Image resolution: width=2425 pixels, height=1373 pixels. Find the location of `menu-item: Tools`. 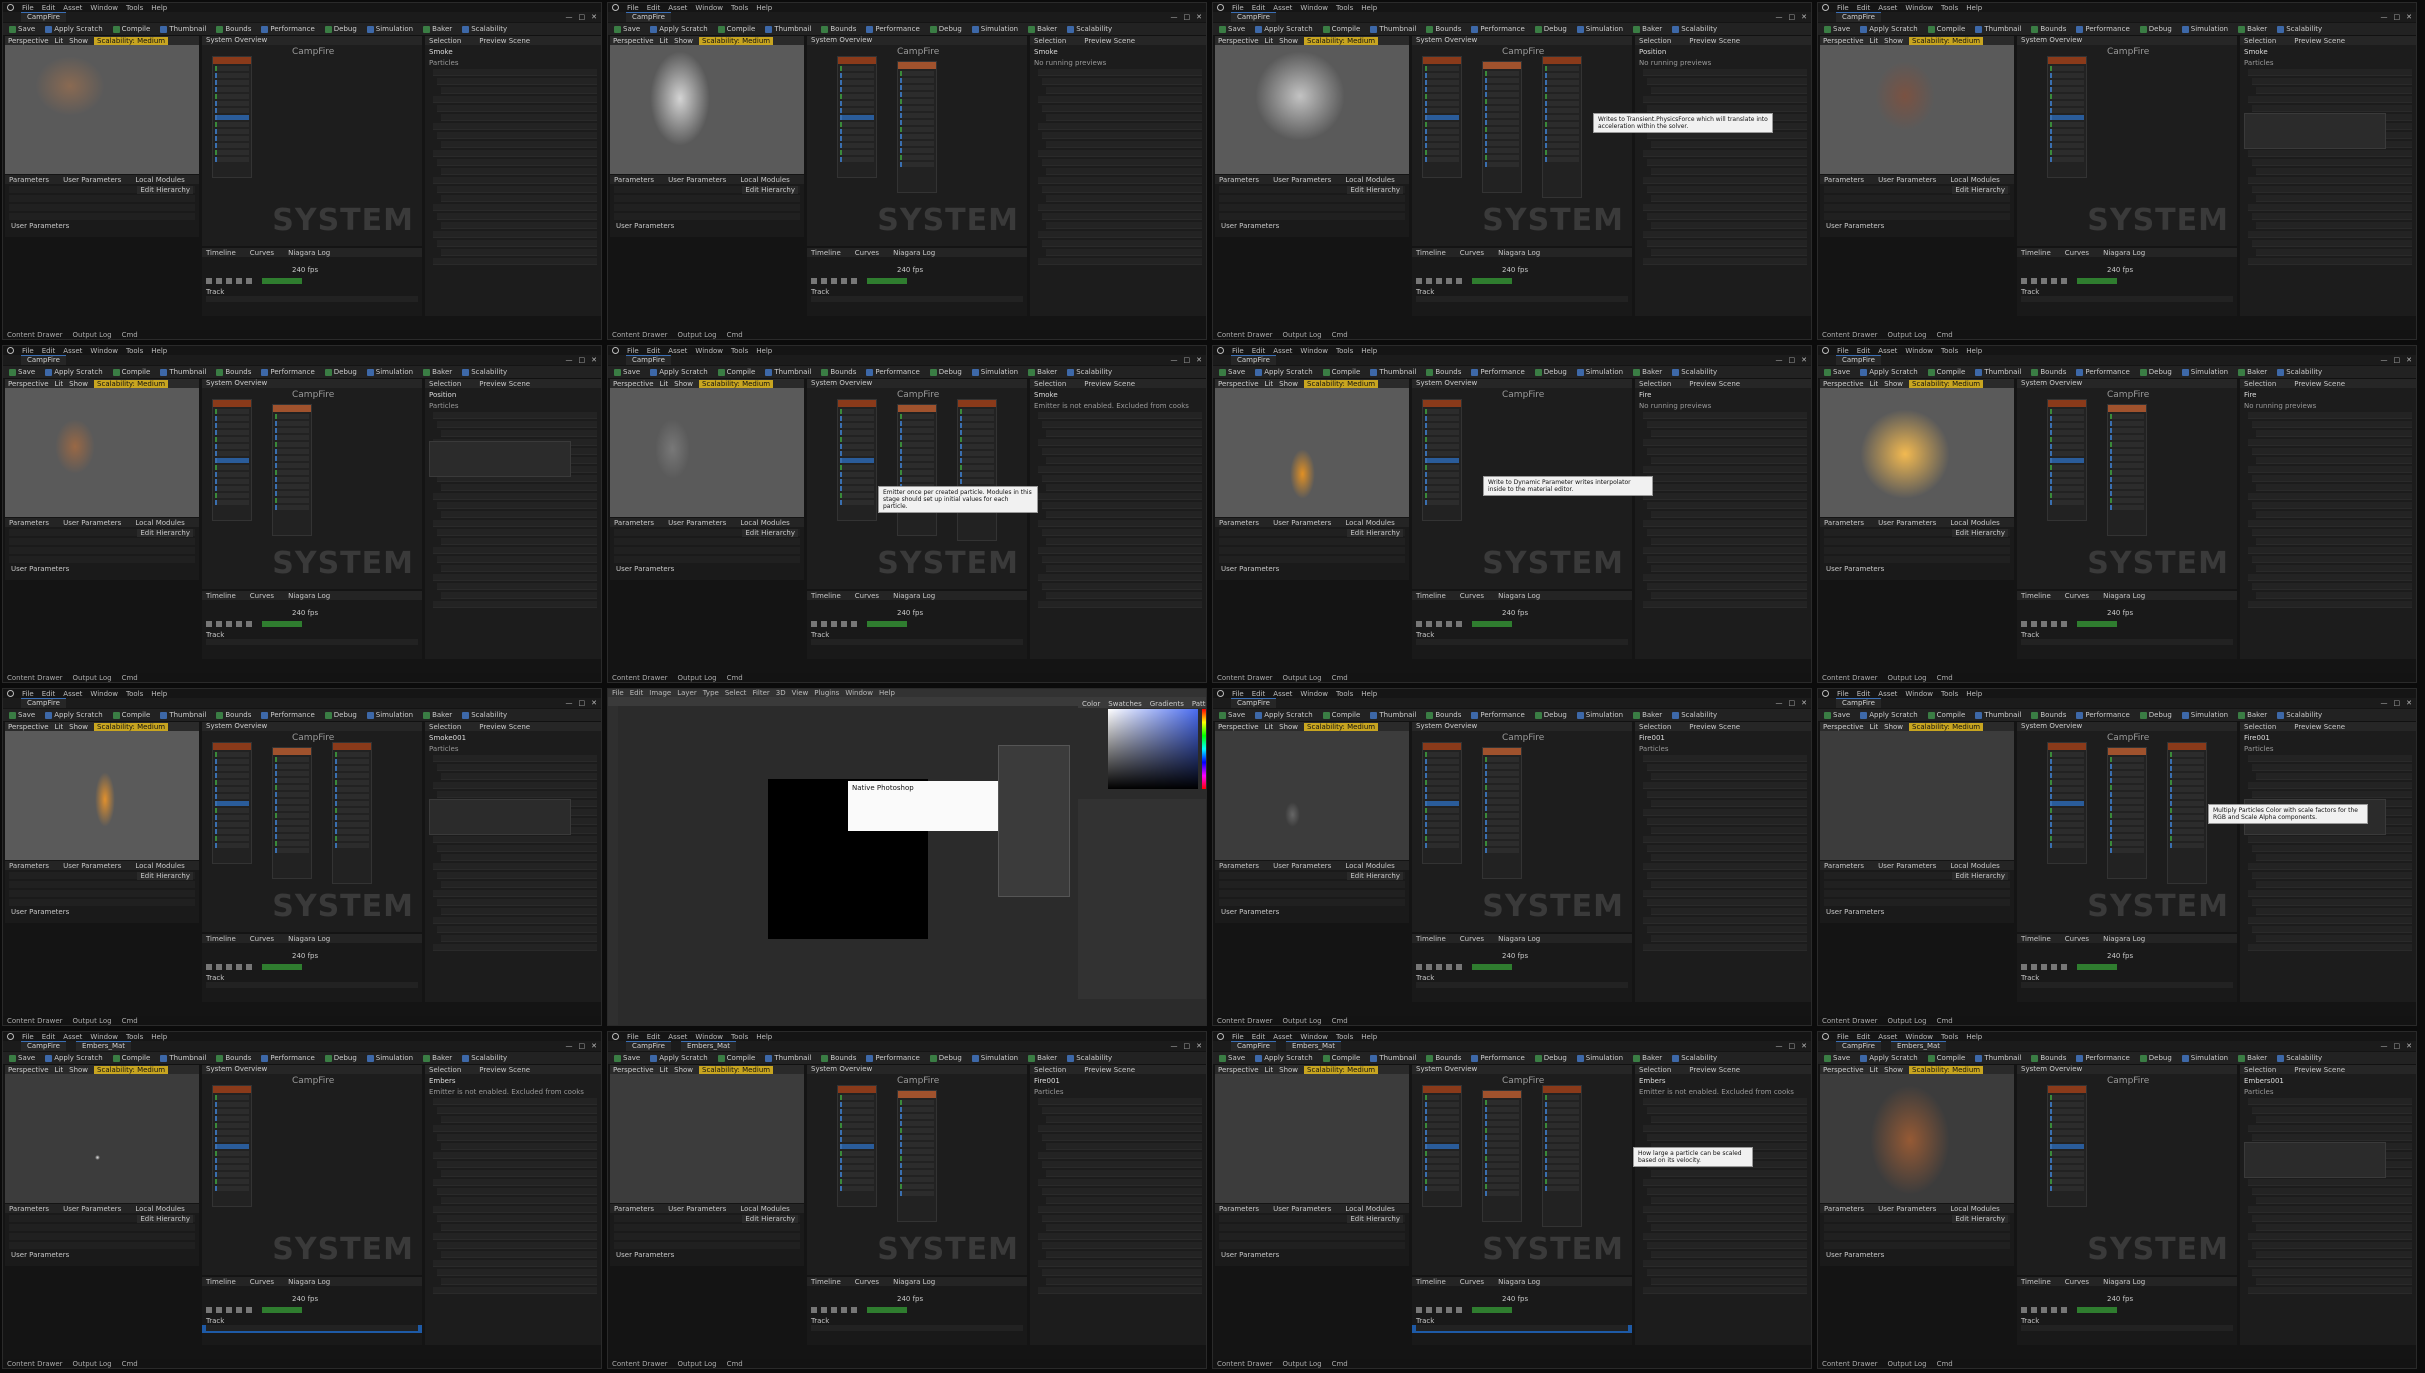

menu-item: Tools is located at coordinates (1949, 8).